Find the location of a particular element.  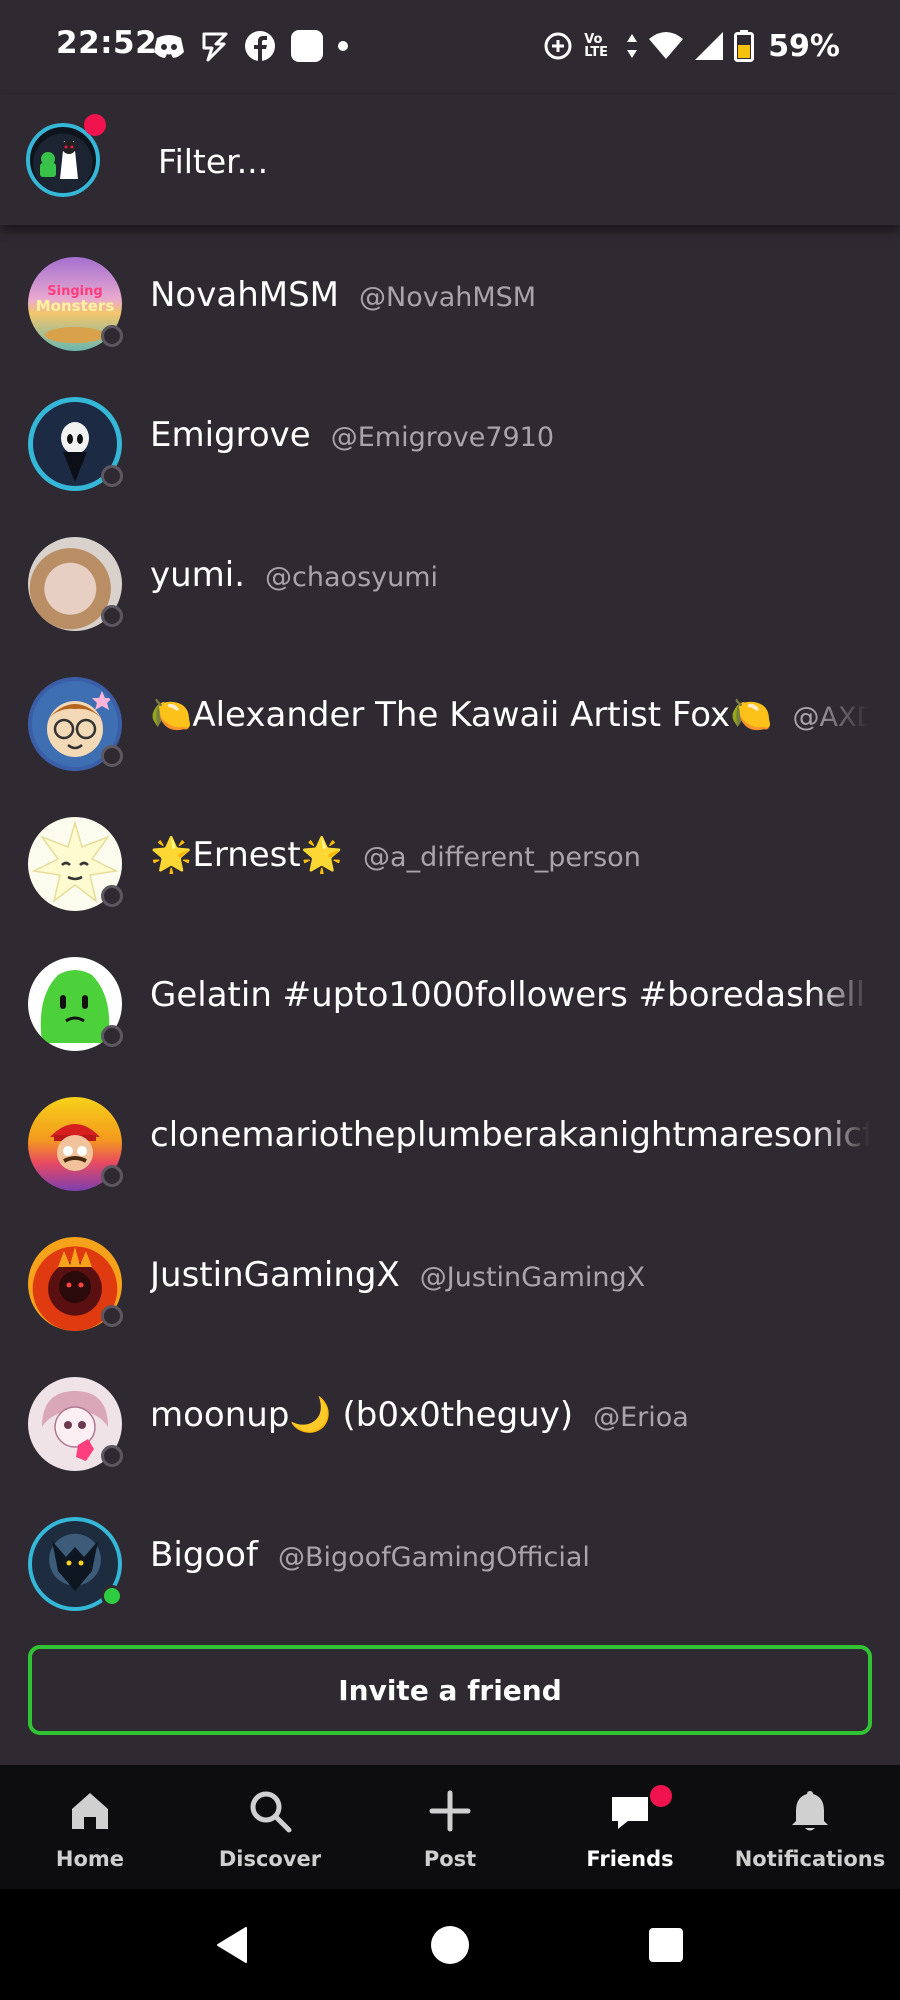

friend-handle: @Emigrove7910 is located at coordinates (442, 437).